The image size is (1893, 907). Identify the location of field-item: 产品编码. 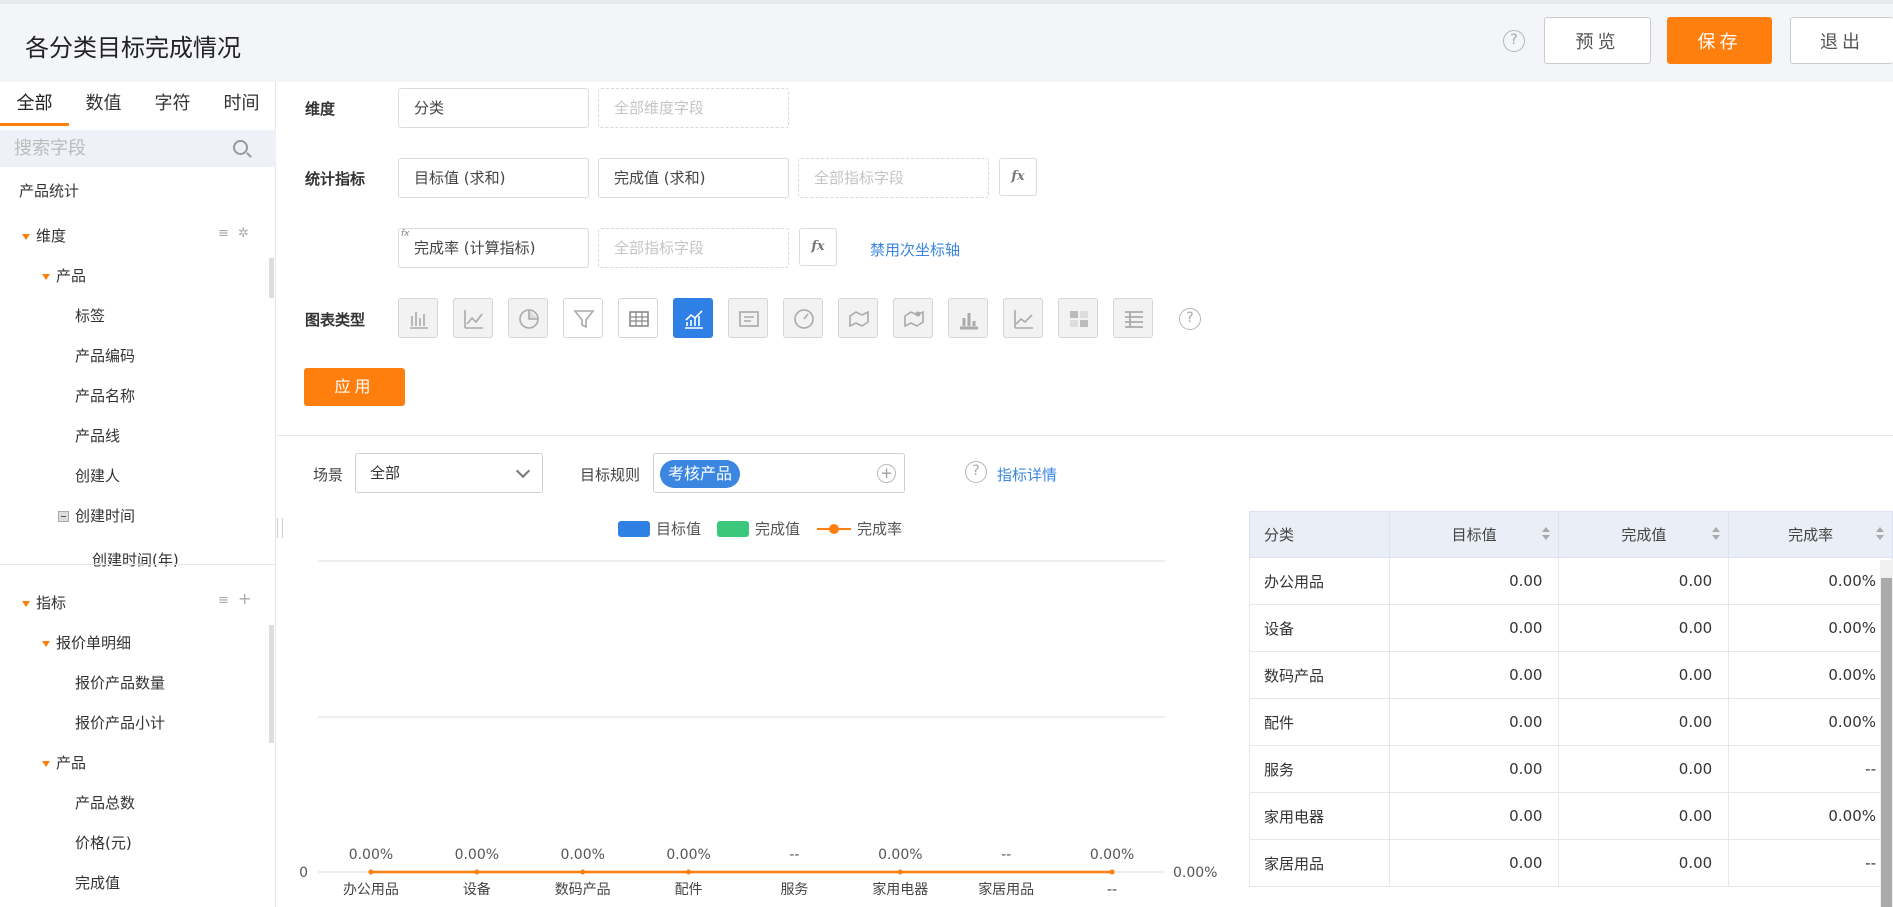
(105, 355).